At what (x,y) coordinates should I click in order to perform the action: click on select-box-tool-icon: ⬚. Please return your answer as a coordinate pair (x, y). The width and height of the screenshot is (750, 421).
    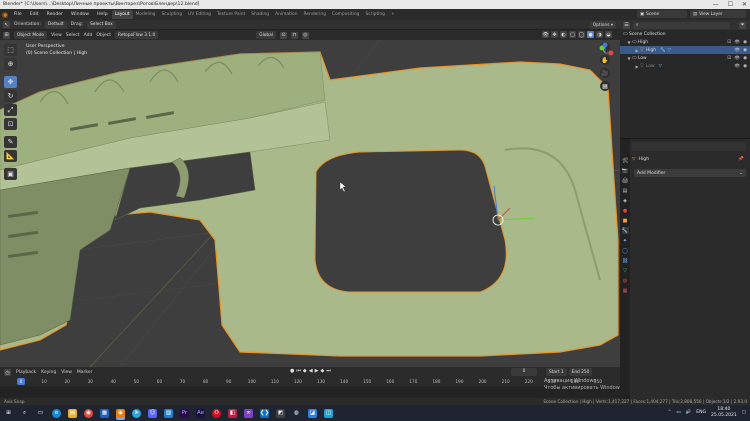
    Looking at the image, I should click on (10, 50).